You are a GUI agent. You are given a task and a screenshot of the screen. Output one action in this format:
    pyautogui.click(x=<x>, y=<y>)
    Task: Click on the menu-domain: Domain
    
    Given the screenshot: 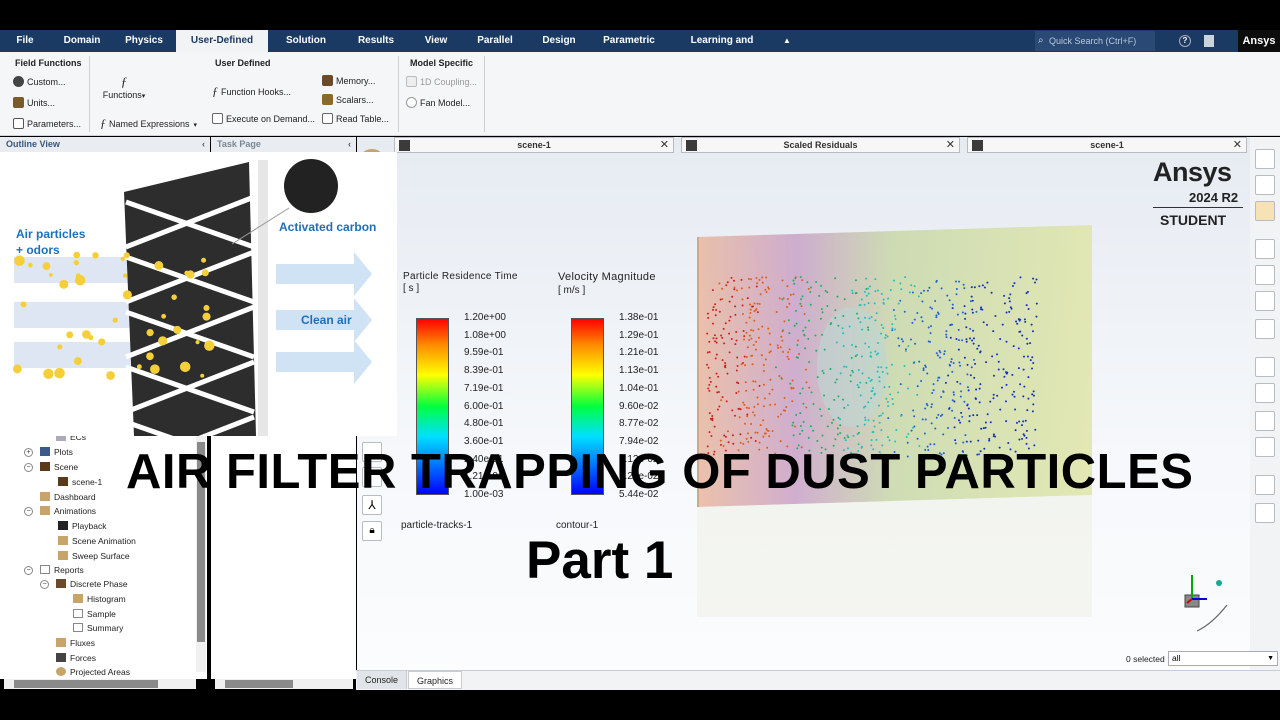 What is the action you would take?
    pyautogui.click(x=82, y=41)
    